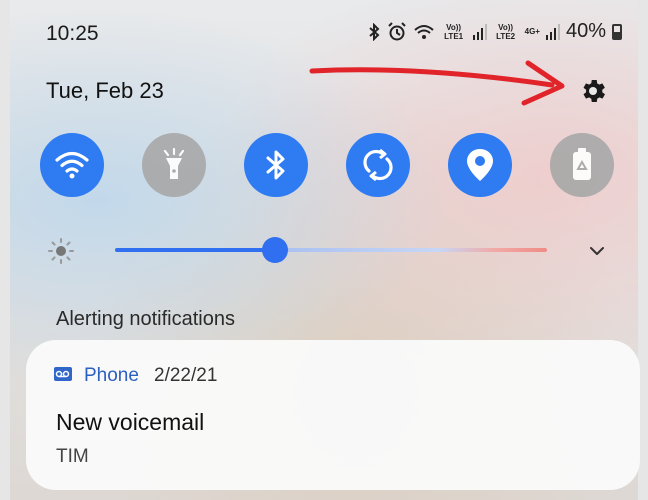 This screenshot has height=500, width=648. Describe the element at coordinates (145, 319) in the screenshot. I see `section-title: Alerting notifications` at that location.